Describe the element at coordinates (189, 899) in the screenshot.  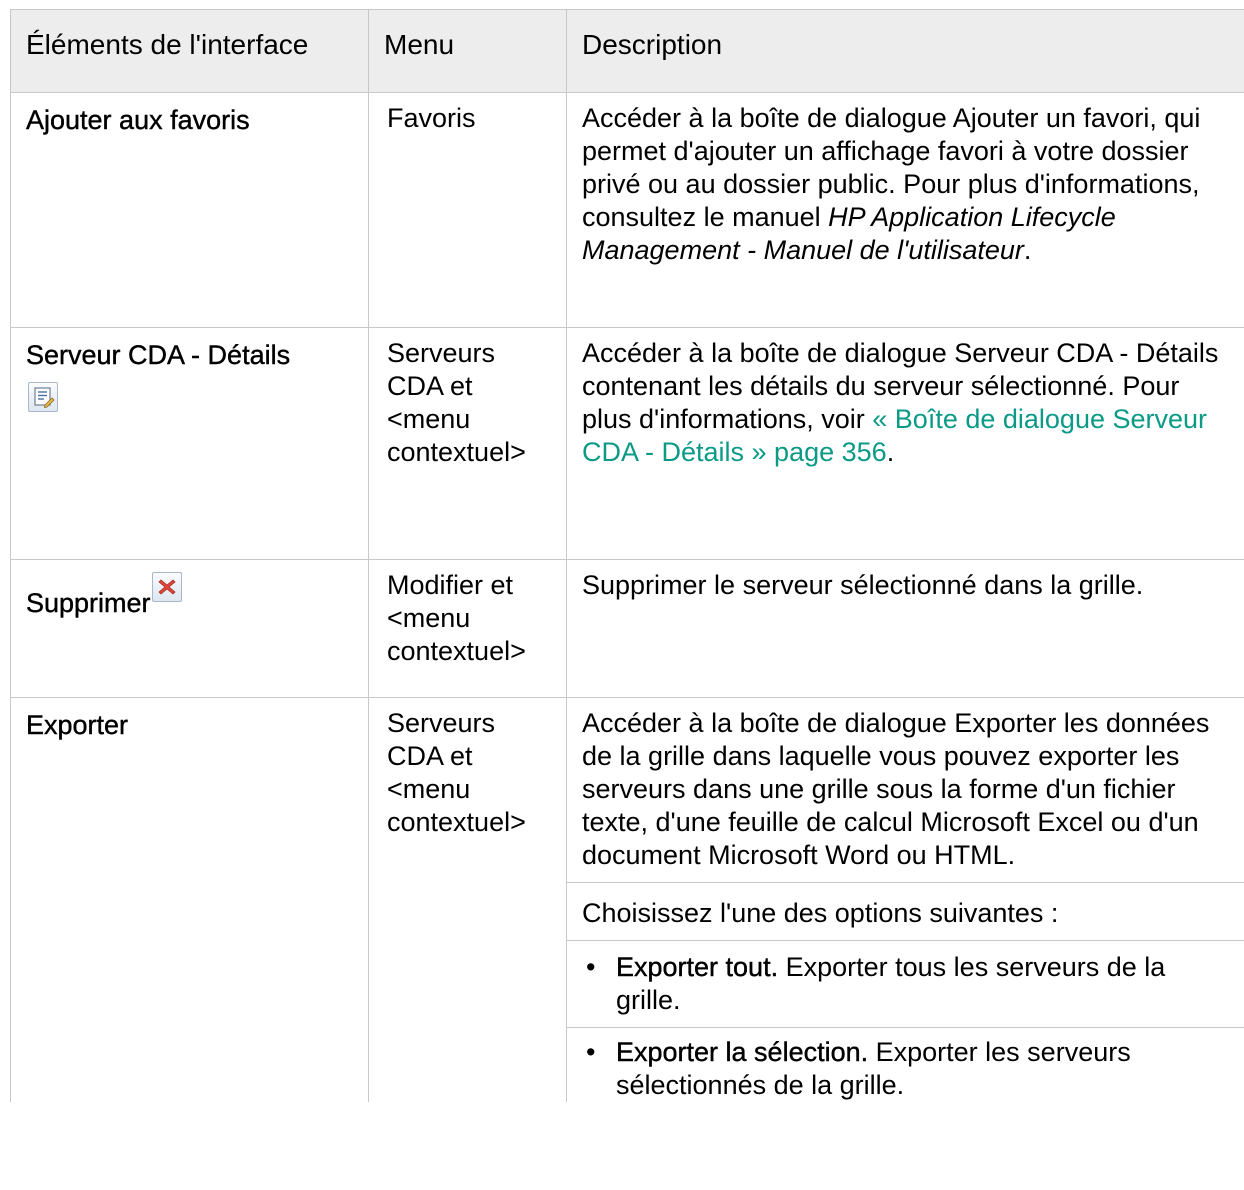
I see `element-cell: Exporter` at that location.